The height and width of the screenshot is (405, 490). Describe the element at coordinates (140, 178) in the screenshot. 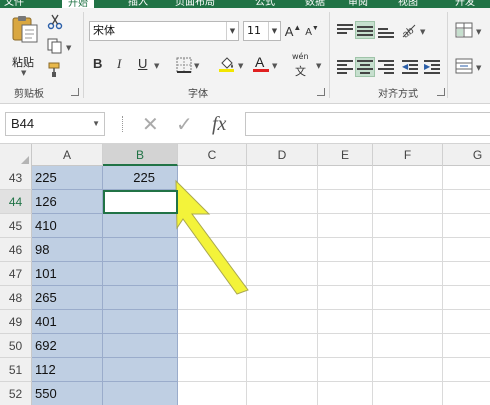

I see `cell-b43: 225` at that location.